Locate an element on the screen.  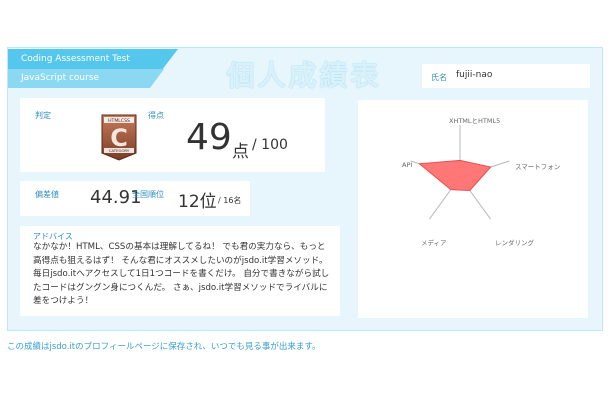
rank-total: / 16名 is located at coordinates (230, 200).